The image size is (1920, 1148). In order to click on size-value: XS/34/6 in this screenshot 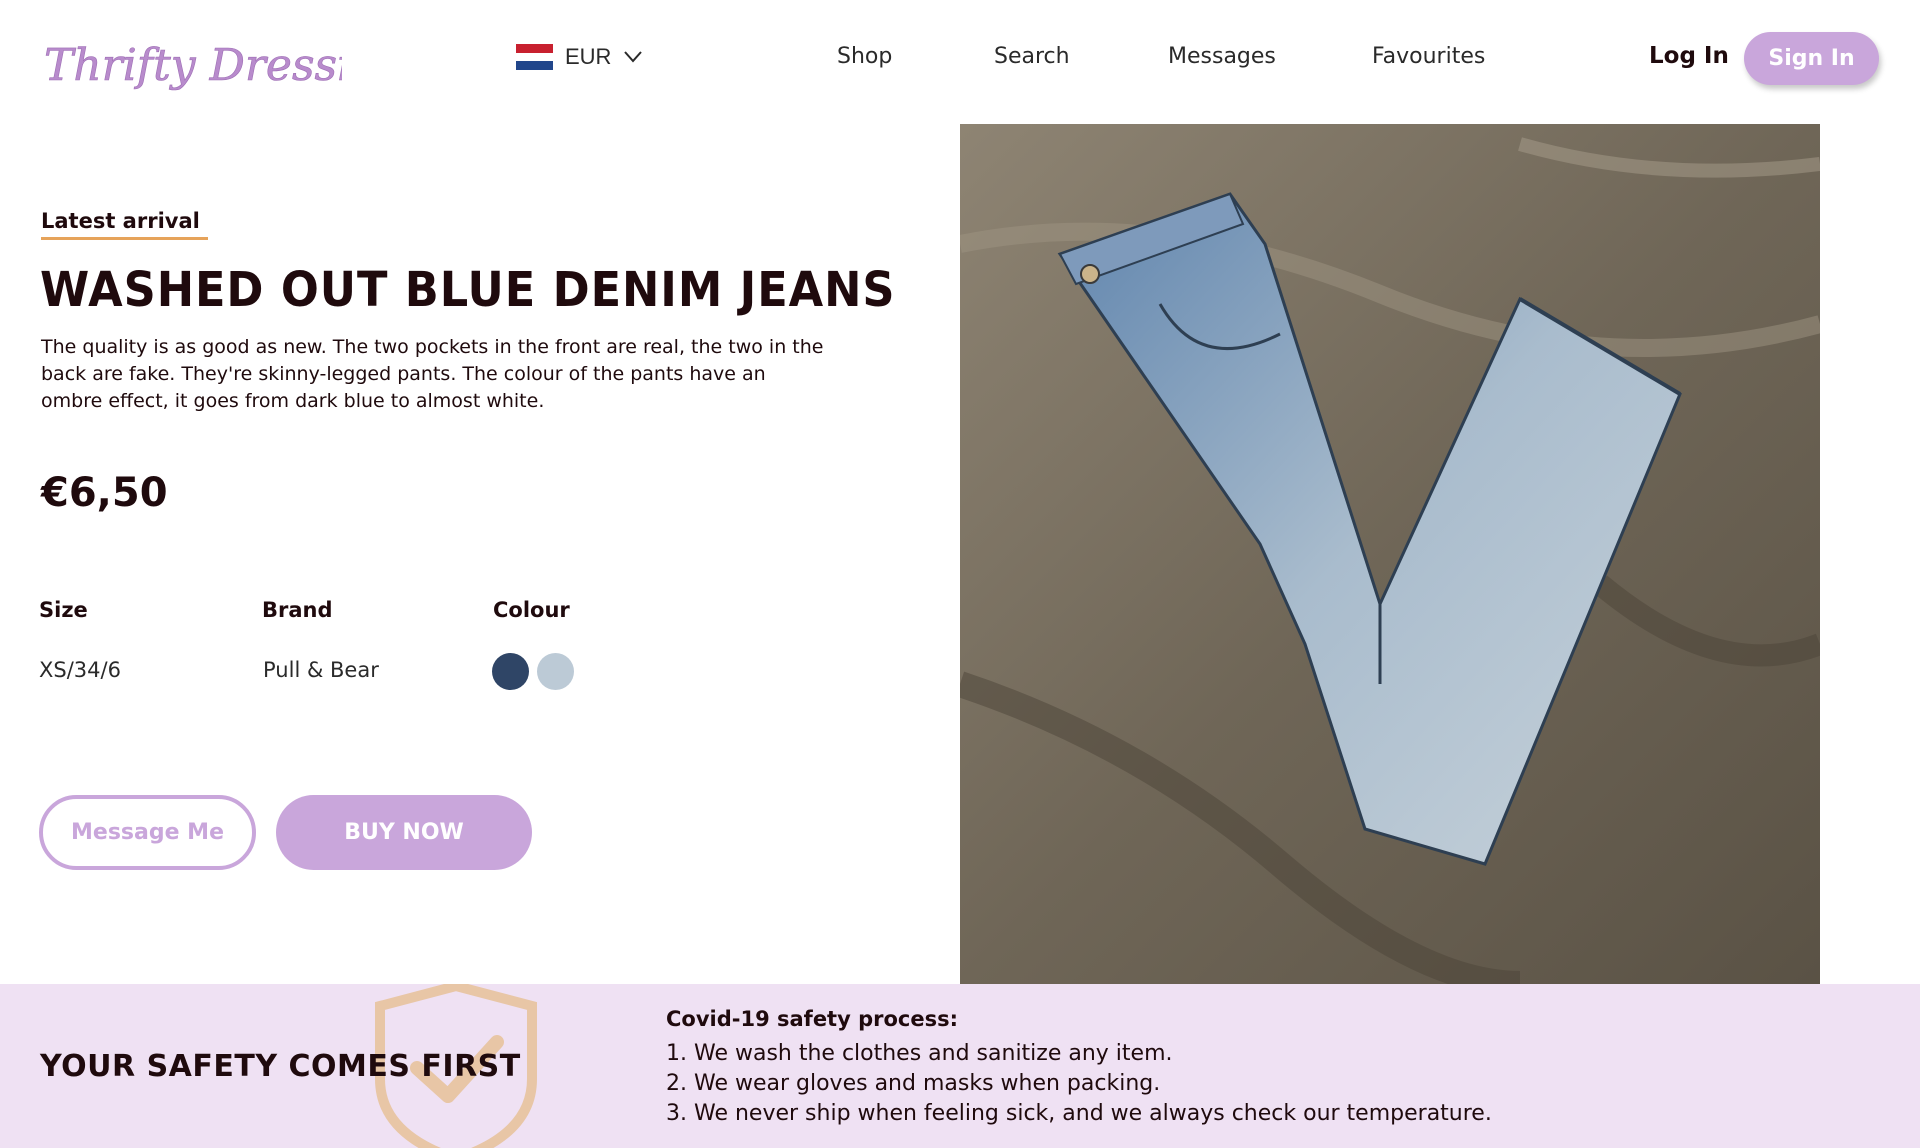, I will do `click(80, 670)`.